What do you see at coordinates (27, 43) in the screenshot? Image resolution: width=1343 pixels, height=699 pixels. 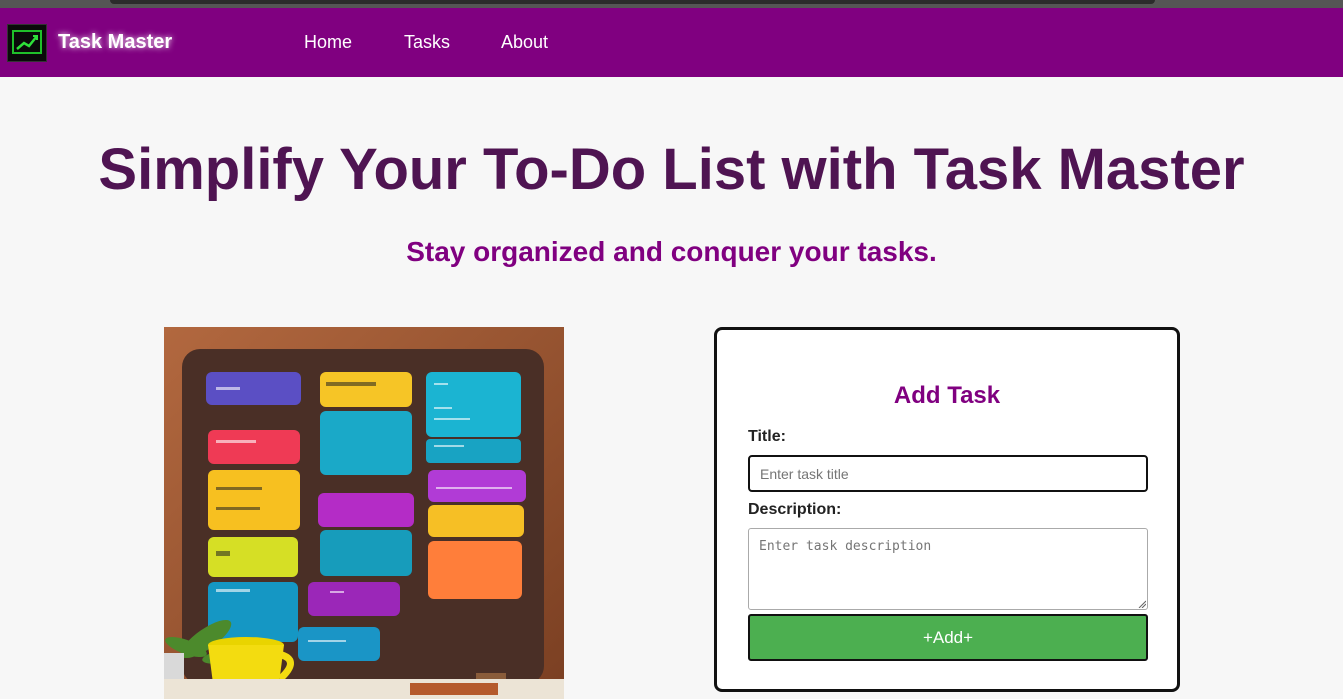 I see `trend-chart-icon` at bounding box center [27, 43].